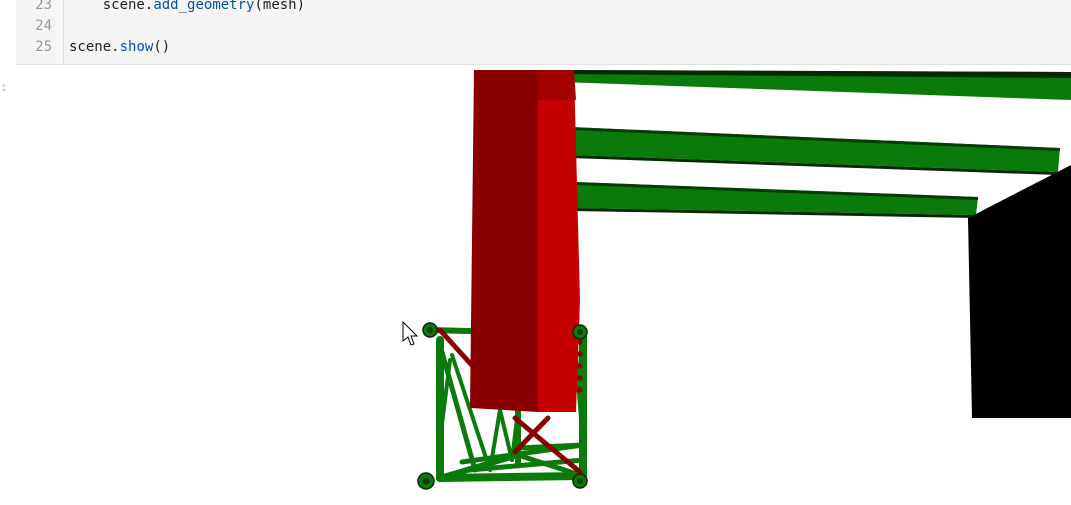 The height and width of the screenshot is (505, 1071). Describe the element at coordinates (815, 151) in the screenshot. I see `green-beam-middle` at that location.